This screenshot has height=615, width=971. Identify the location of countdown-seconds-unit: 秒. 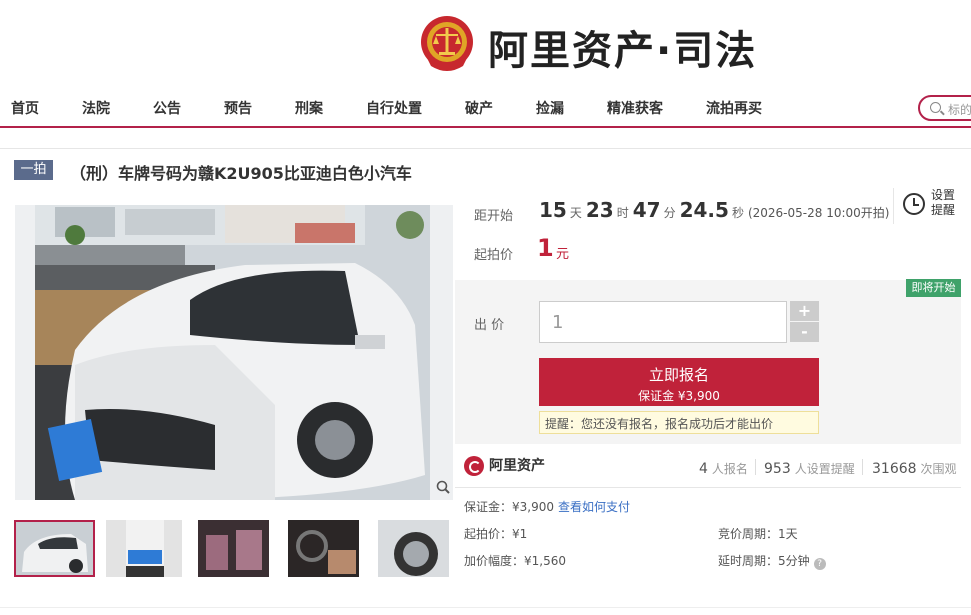
(737, 213).